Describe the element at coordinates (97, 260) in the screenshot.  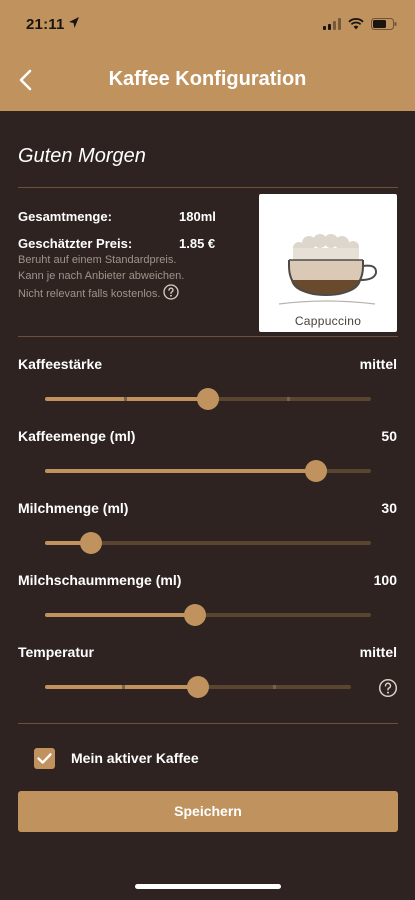
I see `price-note-line: Beruht auf einem Standardpreis.` at that location.